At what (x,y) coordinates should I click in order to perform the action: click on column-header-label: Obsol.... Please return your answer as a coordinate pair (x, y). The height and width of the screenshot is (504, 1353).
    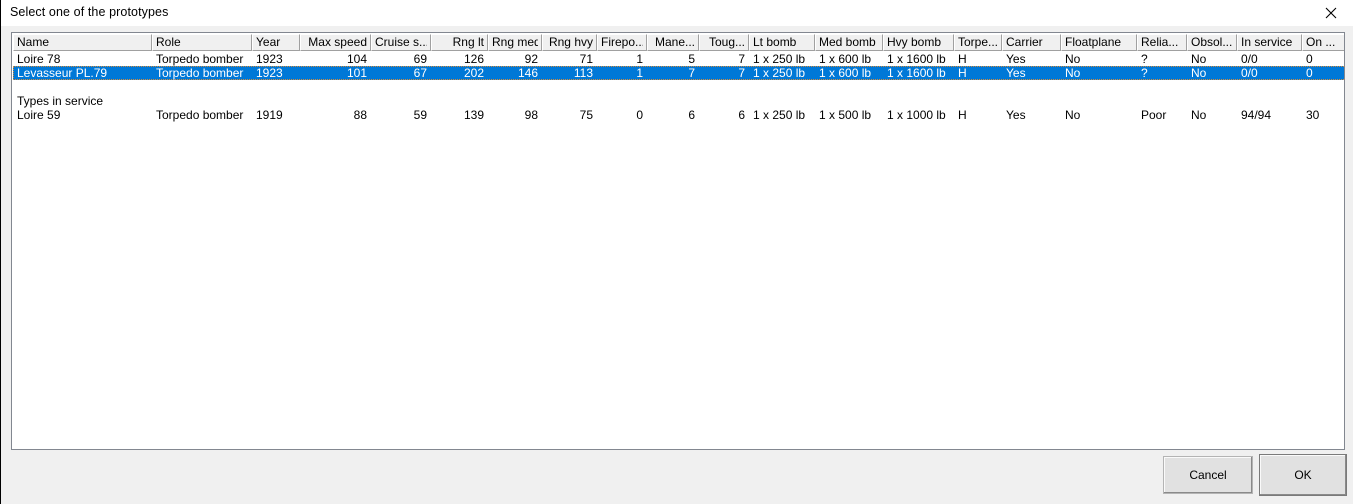
    Looking at the image, I should click on (1212, 42).